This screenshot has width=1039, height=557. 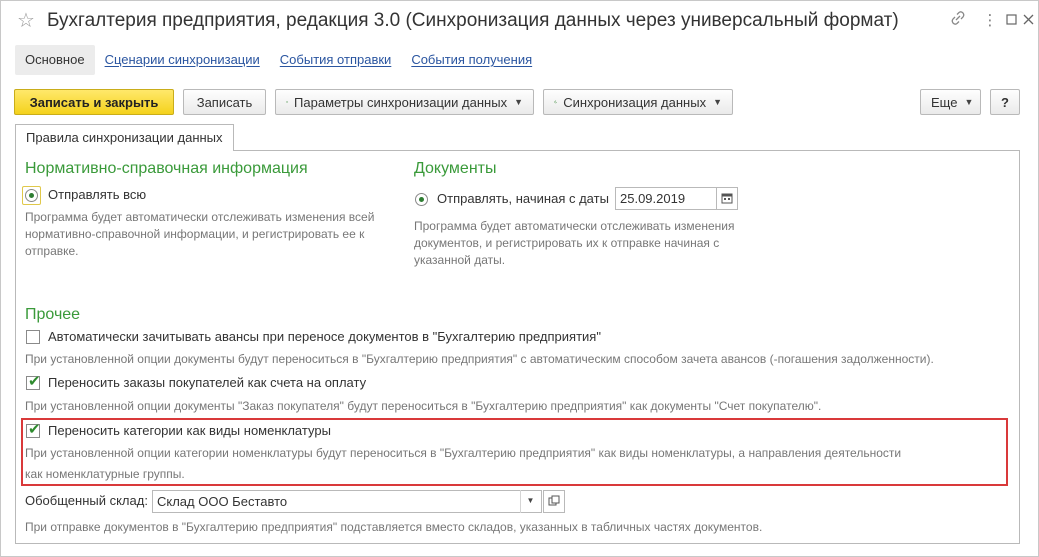 I want to click on save-and-close-label: Записать и закрыть, so click(x=94, y=102).